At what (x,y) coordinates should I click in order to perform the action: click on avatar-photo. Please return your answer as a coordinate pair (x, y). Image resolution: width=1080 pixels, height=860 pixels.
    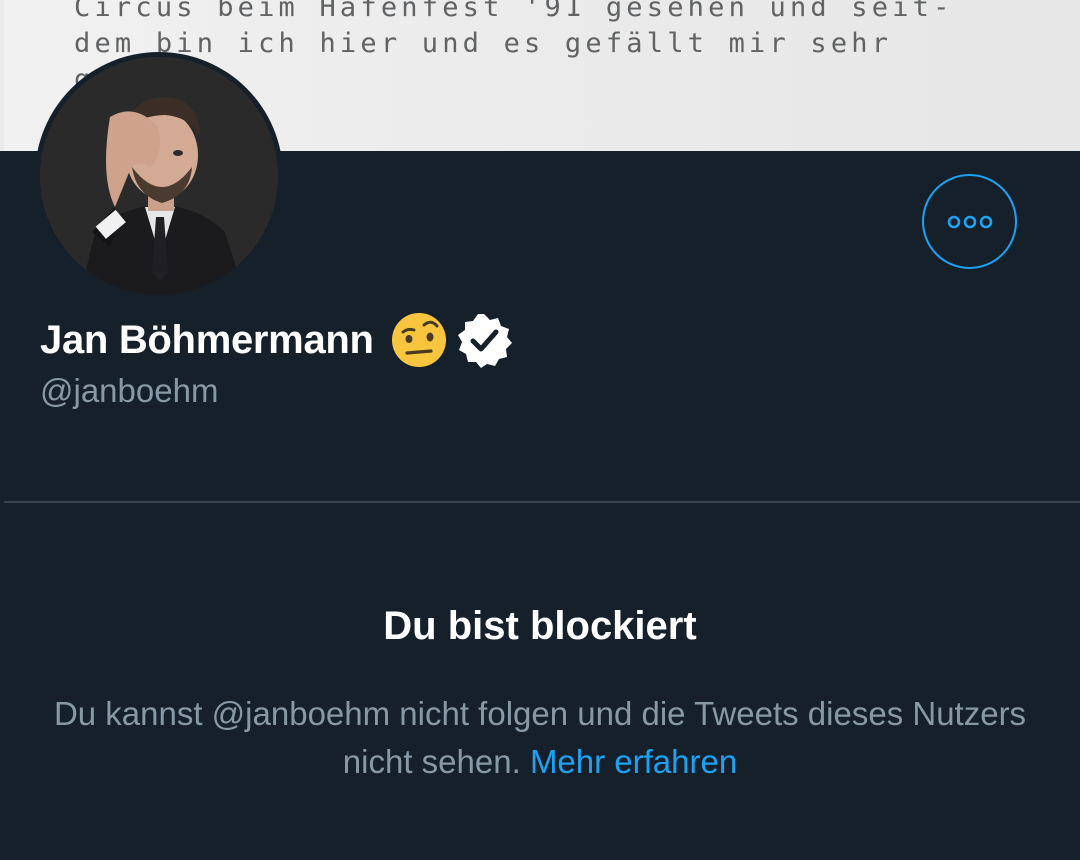
    Looking at the image, I should click on (159, 176).